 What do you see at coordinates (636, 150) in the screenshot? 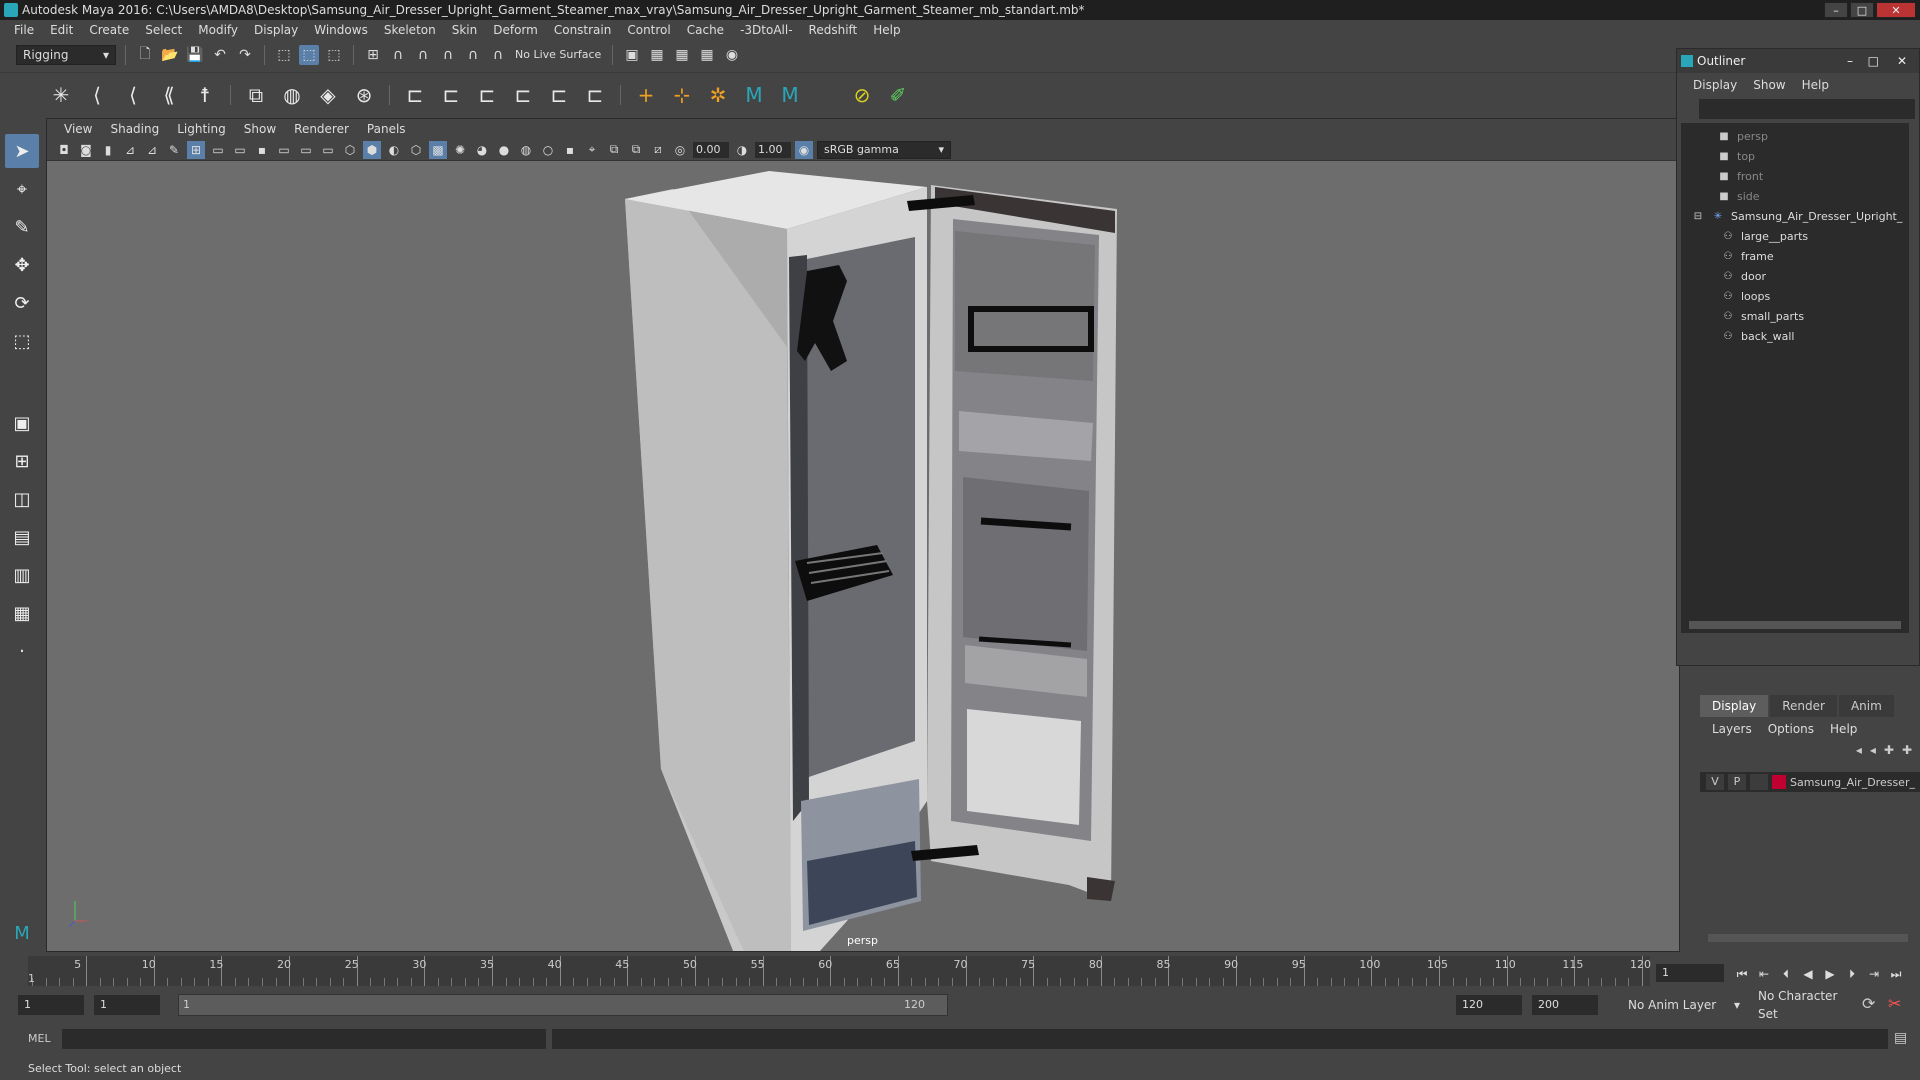
I see `xray-joints-icon: ⧉` at bounding box center [636, 150].